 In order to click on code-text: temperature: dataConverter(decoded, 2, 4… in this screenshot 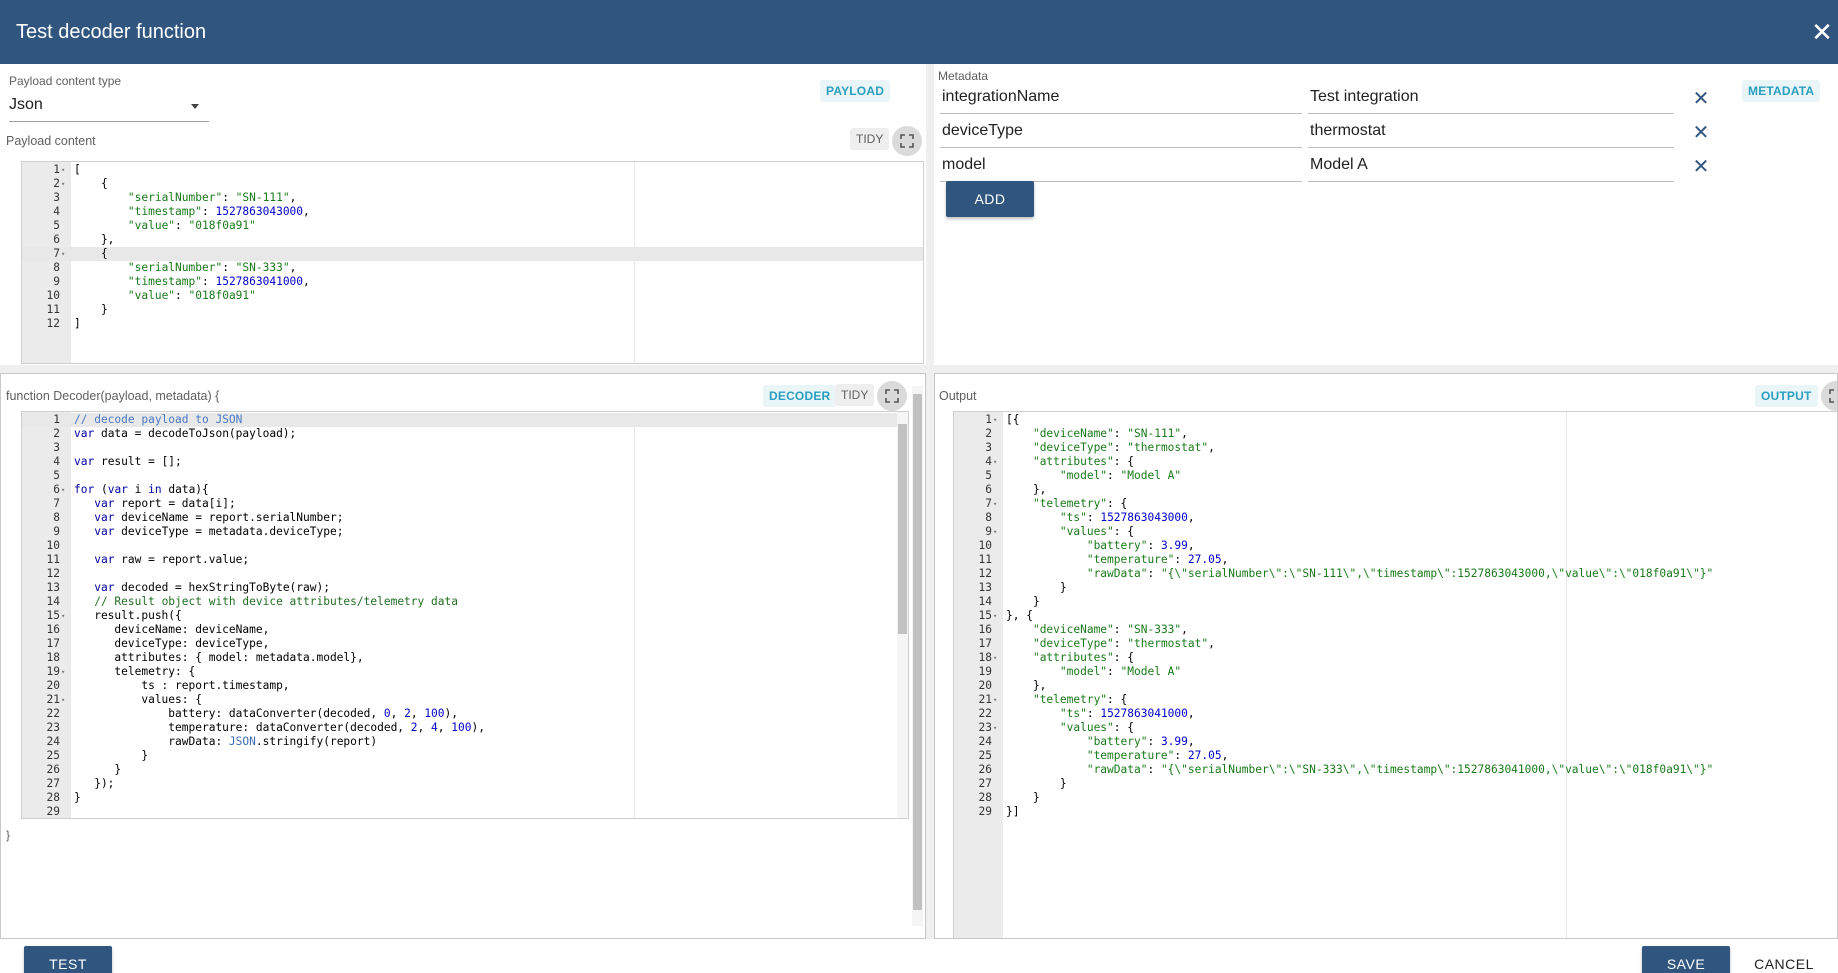, I will do `click(279, 727)`.